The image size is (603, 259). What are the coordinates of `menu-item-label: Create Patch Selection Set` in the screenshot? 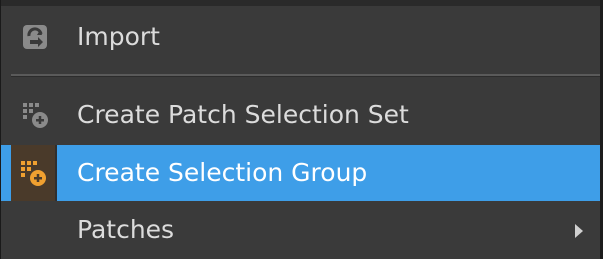 It's located at (243, 114).